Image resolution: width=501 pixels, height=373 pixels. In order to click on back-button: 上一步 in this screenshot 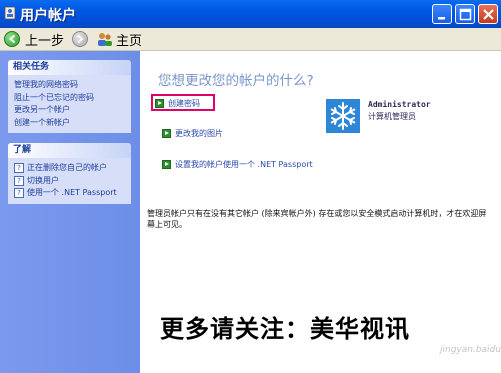, I will do `click(34, 39)`.